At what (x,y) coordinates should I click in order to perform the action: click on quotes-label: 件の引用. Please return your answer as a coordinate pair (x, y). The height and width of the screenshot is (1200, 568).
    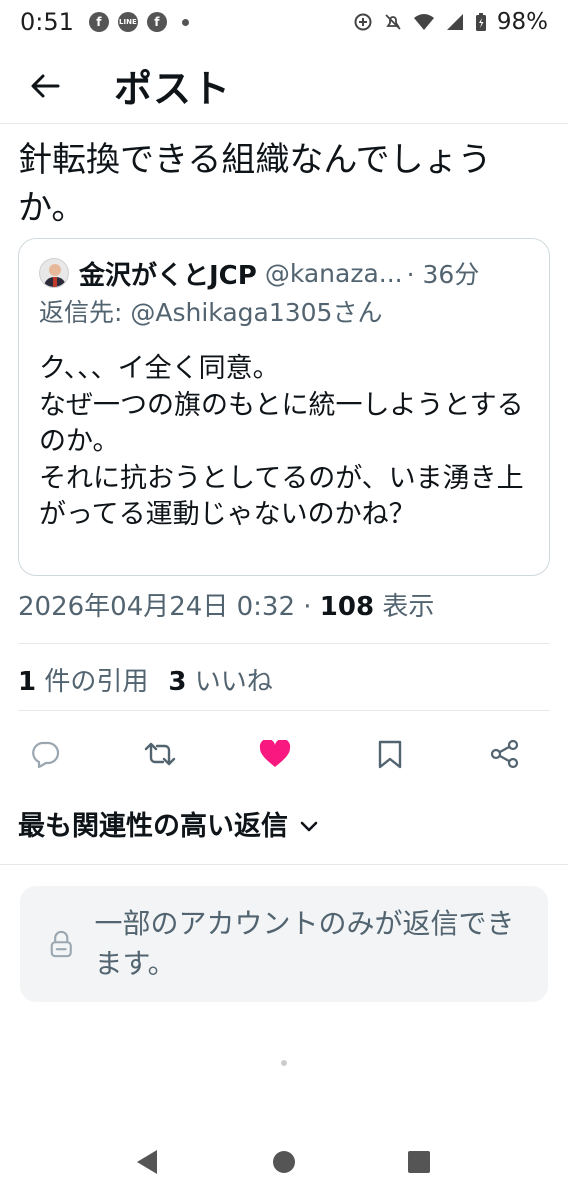
    Looking at the image, I should click on (96, 682).